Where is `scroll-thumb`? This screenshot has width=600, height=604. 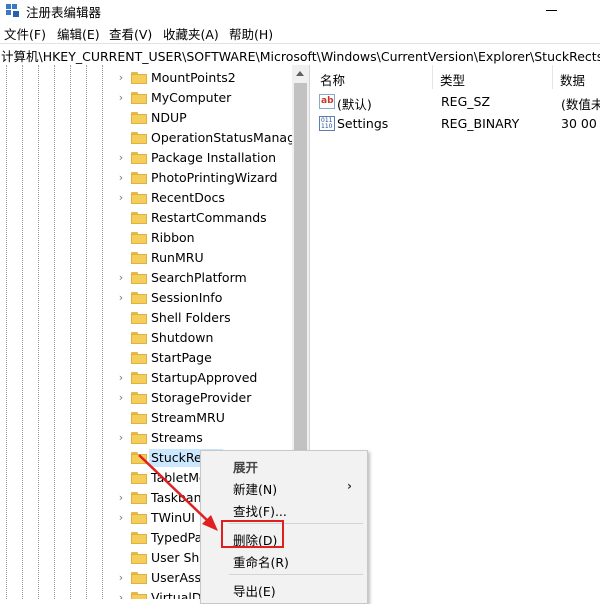
scroll-thumb is located at coordinates (300, 274).